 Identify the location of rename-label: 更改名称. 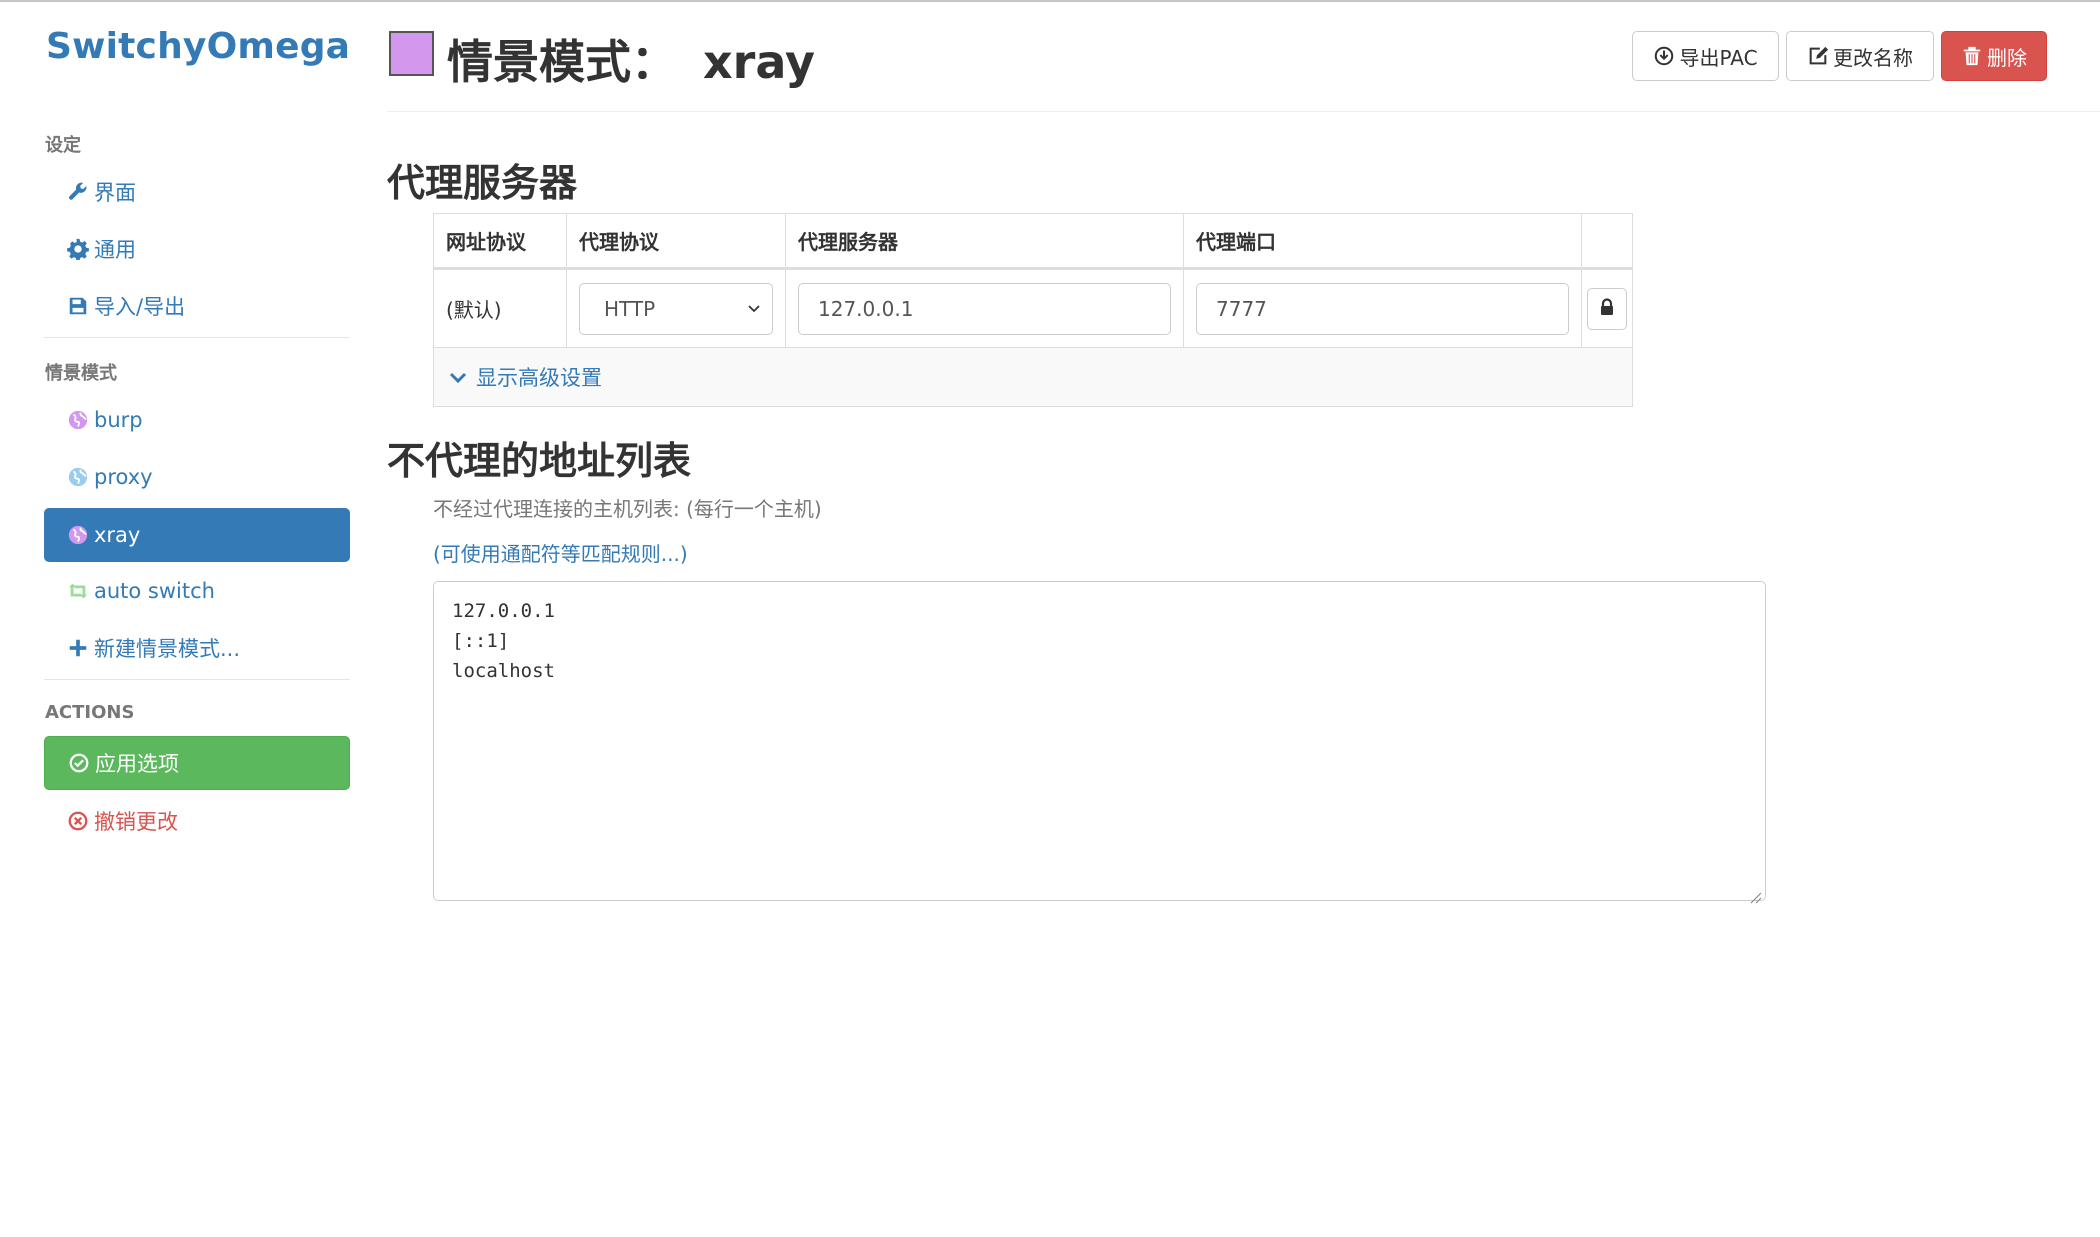
(1873, 57).